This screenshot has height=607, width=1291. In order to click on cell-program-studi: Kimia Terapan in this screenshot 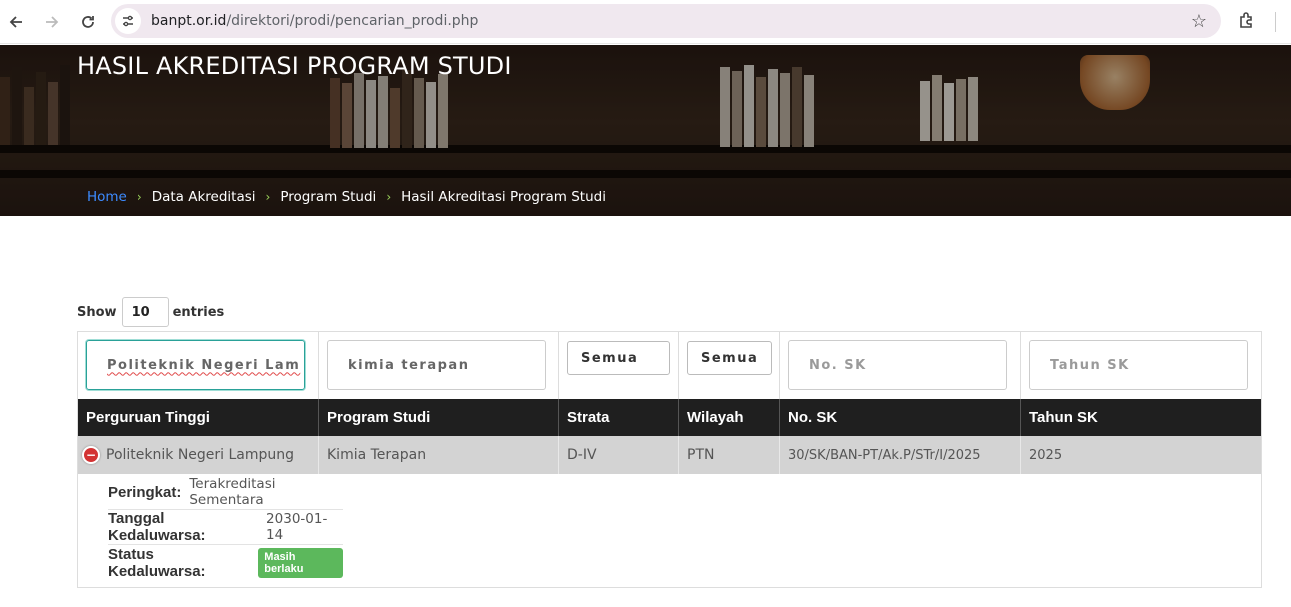, I will do `click(439, 455)`.